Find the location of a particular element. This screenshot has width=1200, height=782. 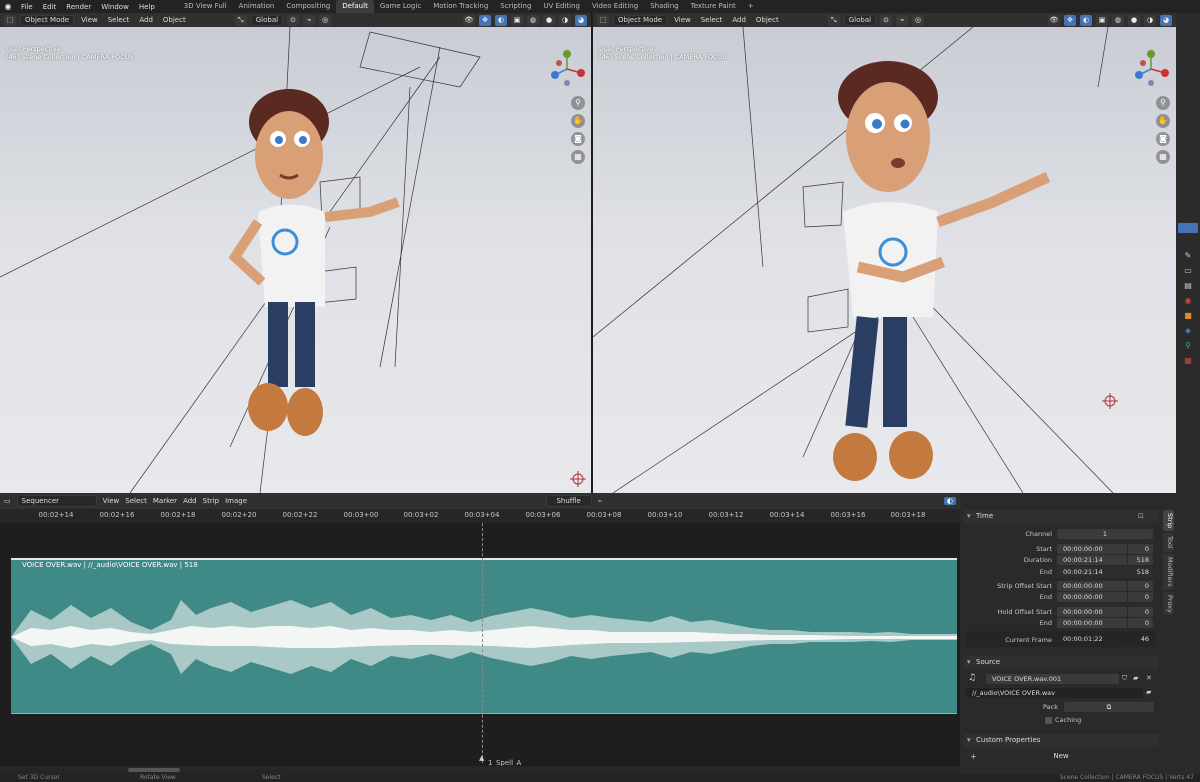

active-tab-indicator is located at coordinates (1188, 228).